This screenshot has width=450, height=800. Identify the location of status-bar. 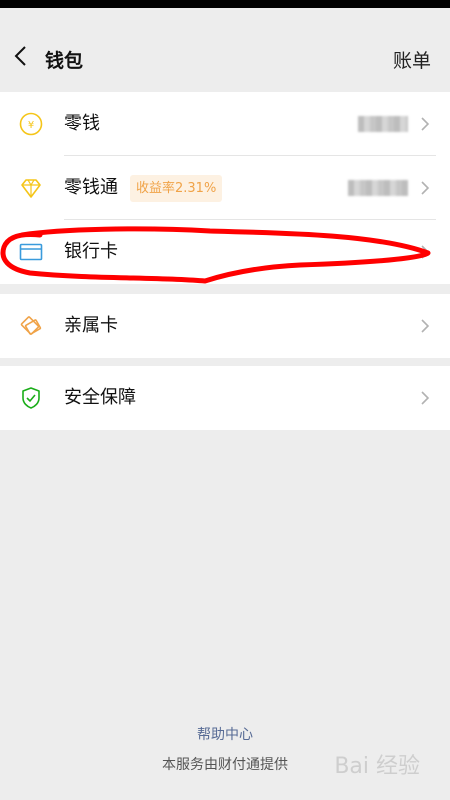
(225, 4).